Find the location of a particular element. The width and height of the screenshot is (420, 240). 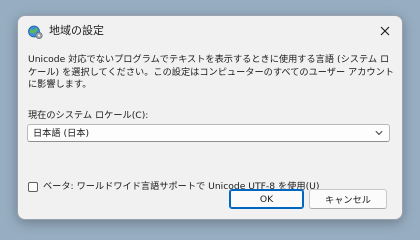

globe-settings-icon is located at coordinates (35, 32).